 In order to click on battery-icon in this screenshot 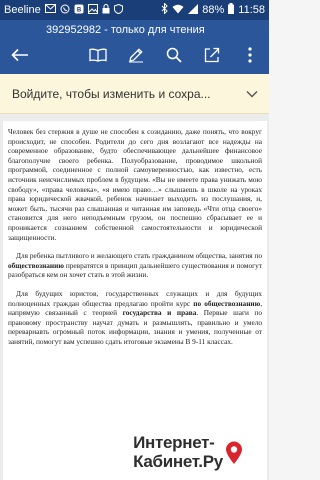, I will do `click(231, 10)`.